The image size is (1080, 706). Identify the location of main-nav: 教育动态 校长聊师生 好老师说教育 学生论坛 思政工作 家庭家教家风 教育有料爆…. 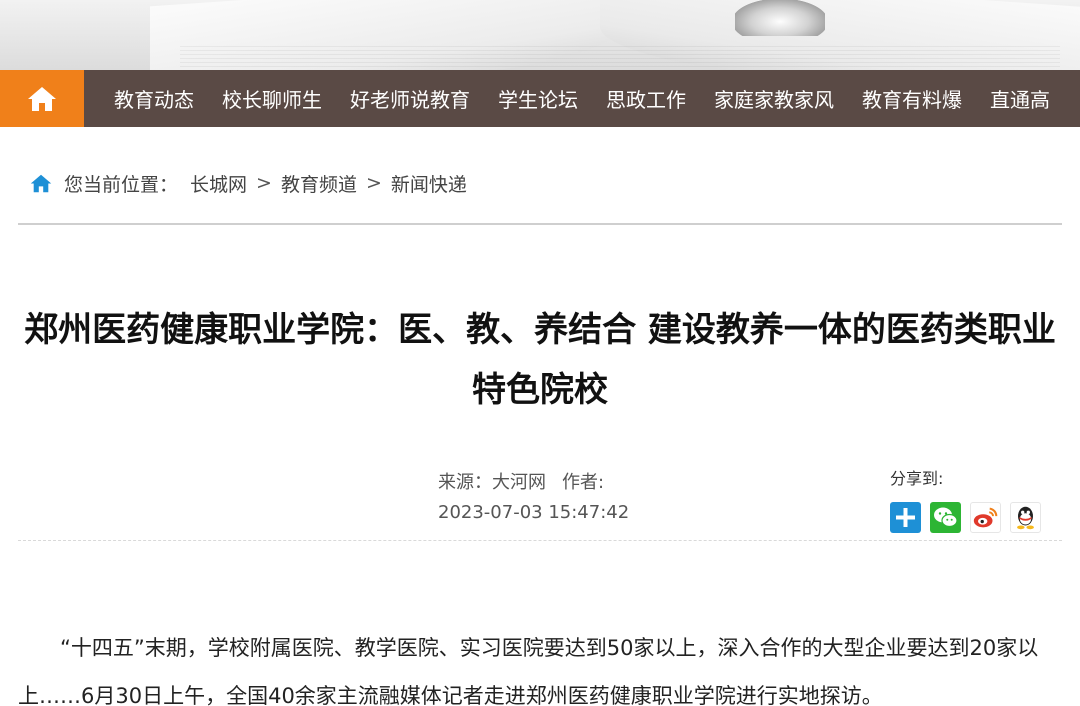
(540, 98).